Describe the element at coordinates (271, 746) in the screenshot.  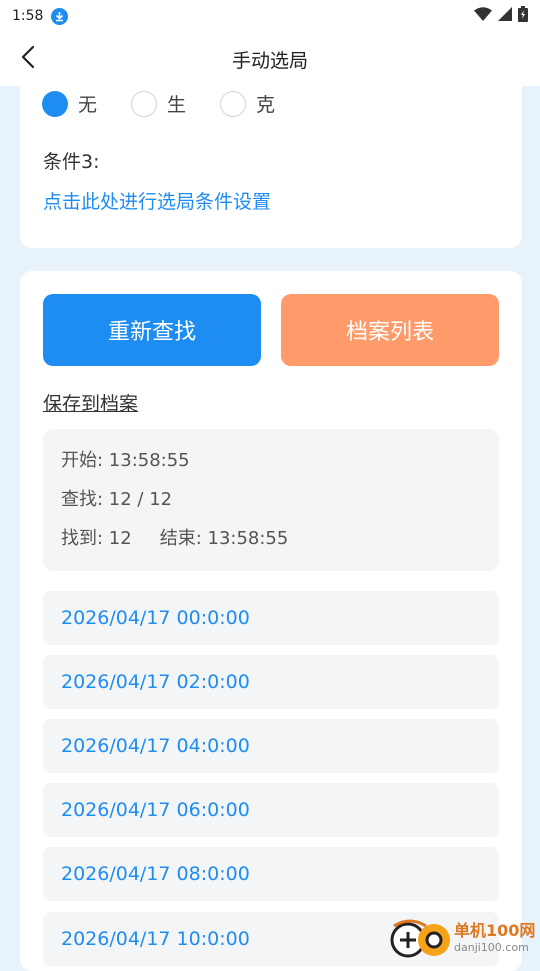
I see `result-item: 2026/04/17 04:0:00` at that location.